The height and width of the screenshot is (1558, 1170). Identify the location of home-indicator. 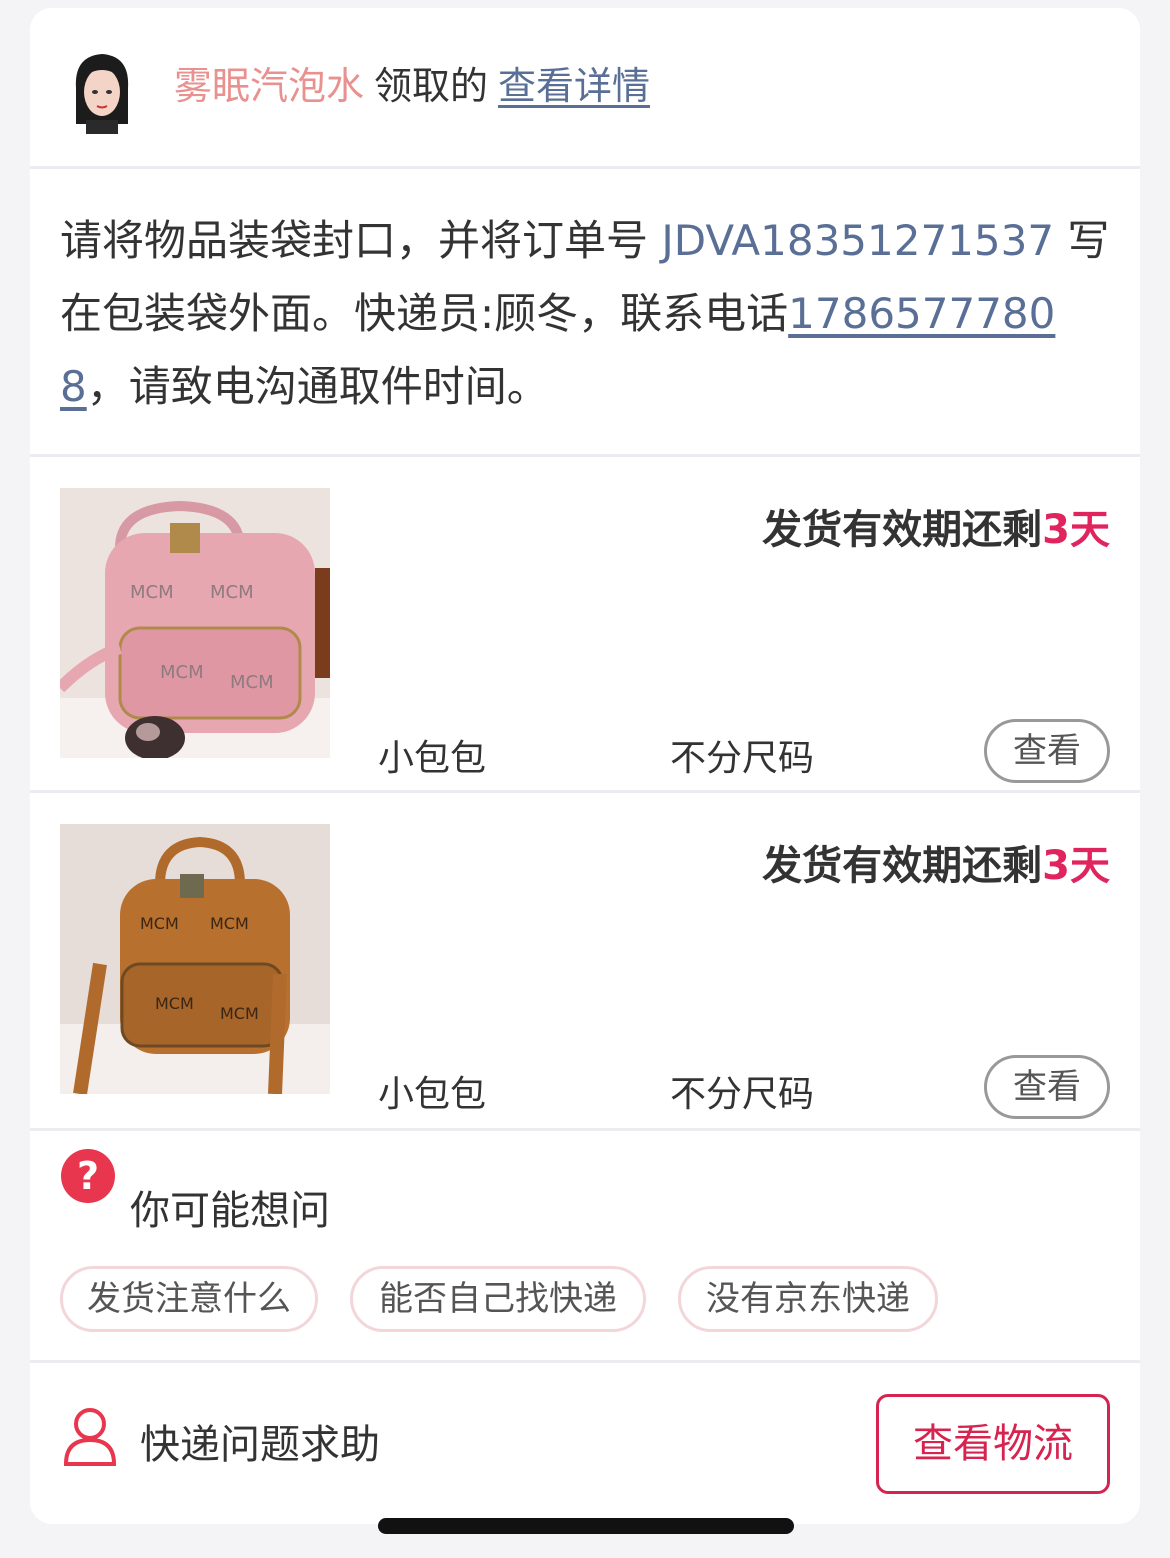
(586, 1526).